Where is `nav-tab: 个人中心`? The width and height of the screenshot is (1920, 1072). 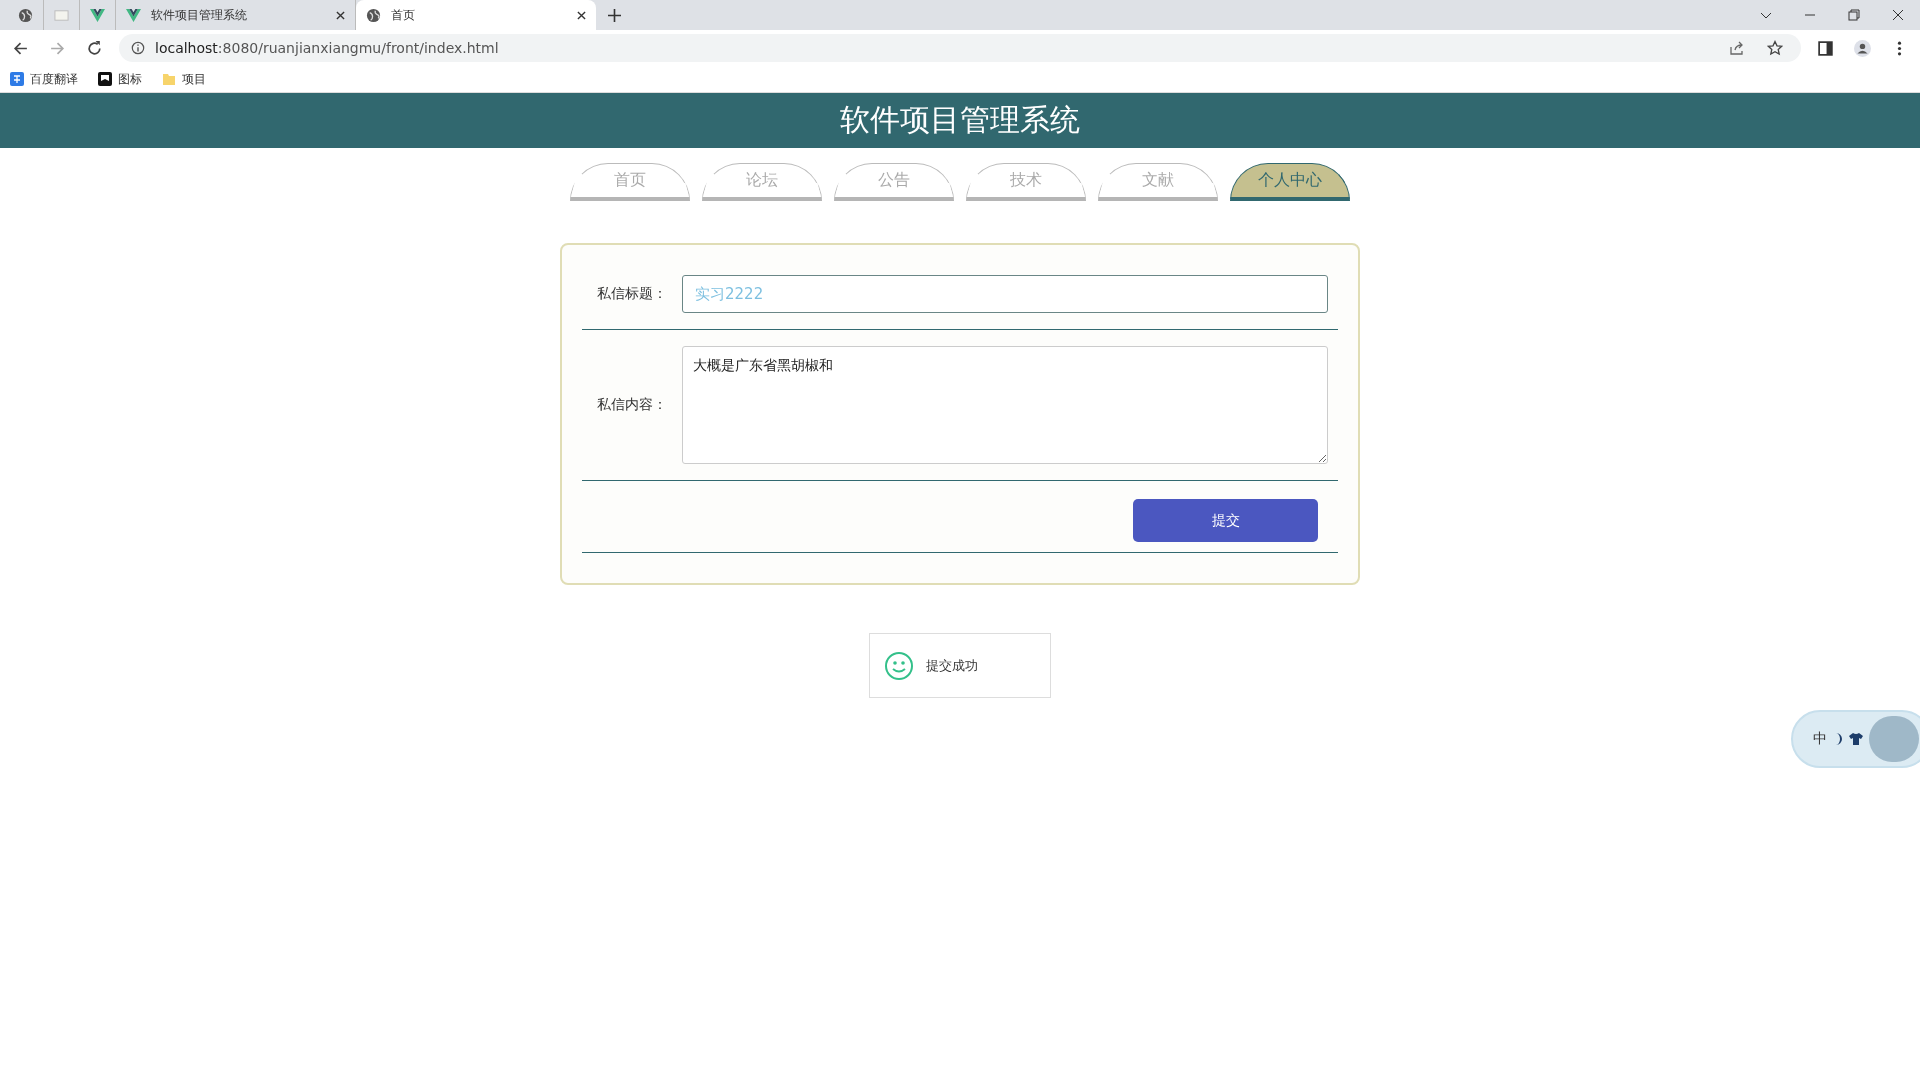 nav-tab: 个人中心 is located at coordinates (1290, 182).